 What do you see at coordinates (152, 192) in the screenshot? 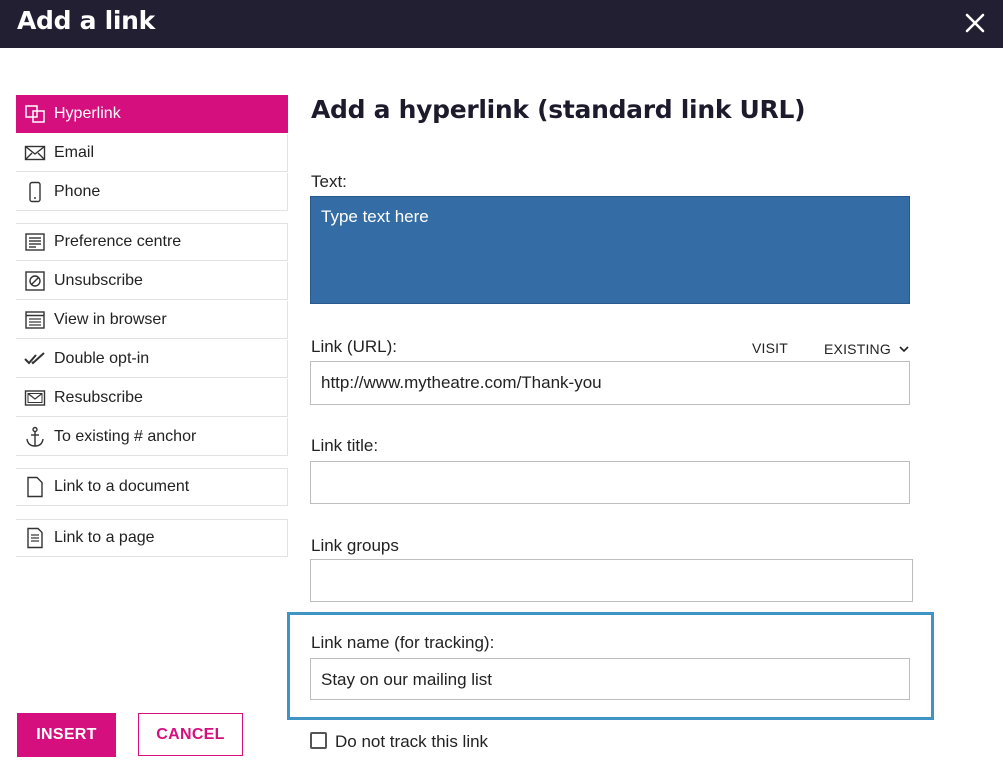
I see `sidebar-item-phone: Phone` at bounding box center [152, 192].